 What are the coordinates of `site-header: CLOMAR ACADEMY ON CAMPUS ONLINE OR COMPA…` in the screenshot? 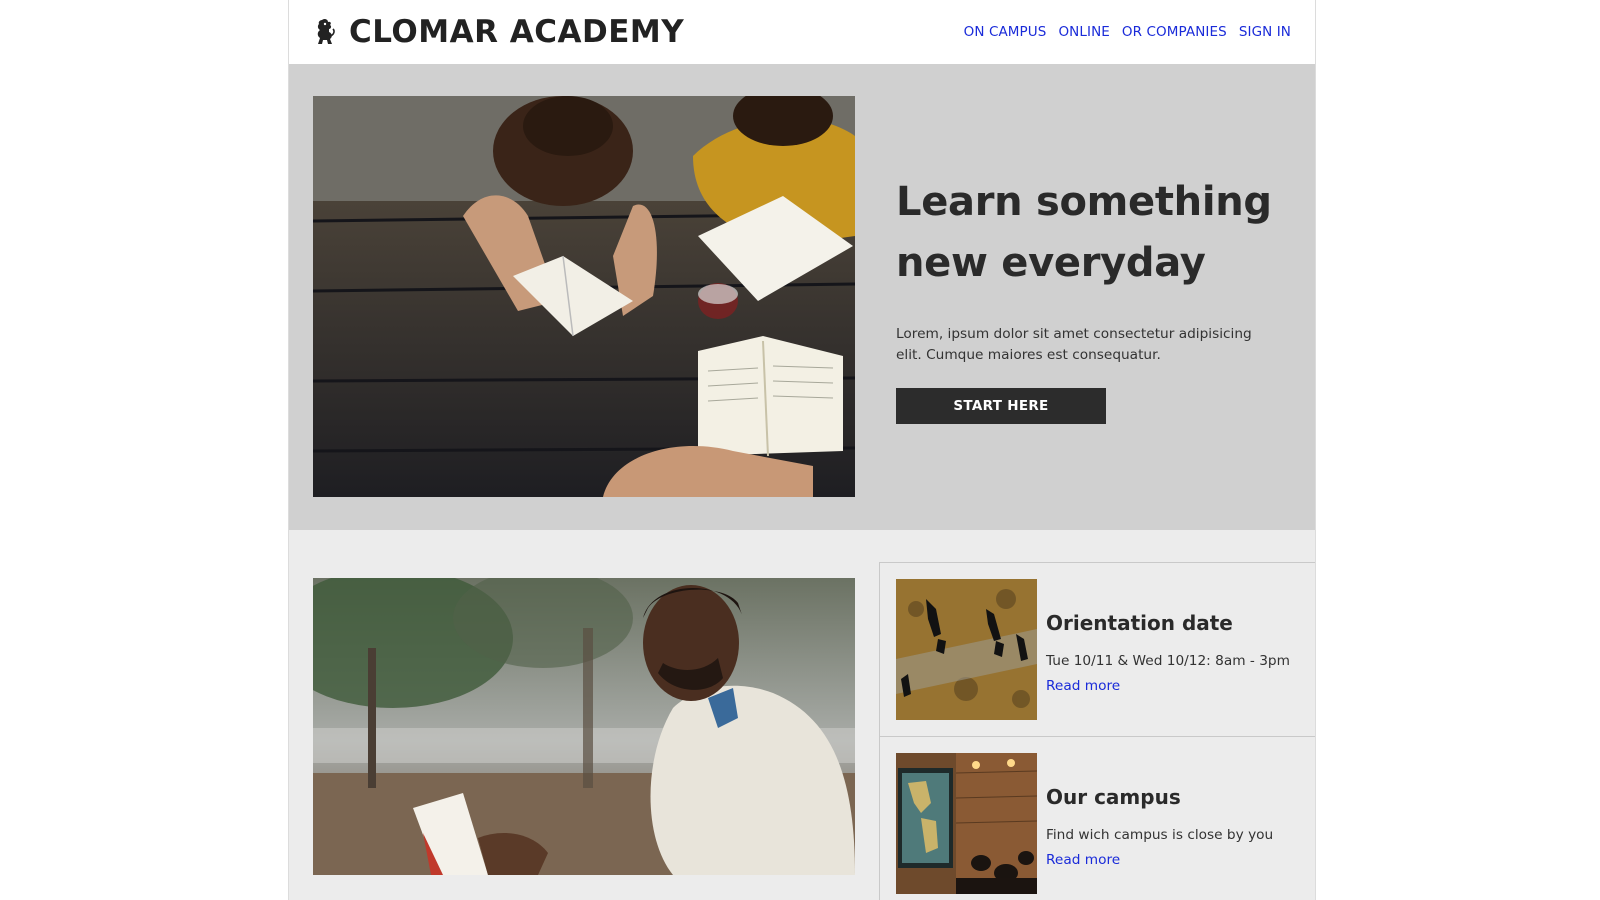 It's located at (802, 32).